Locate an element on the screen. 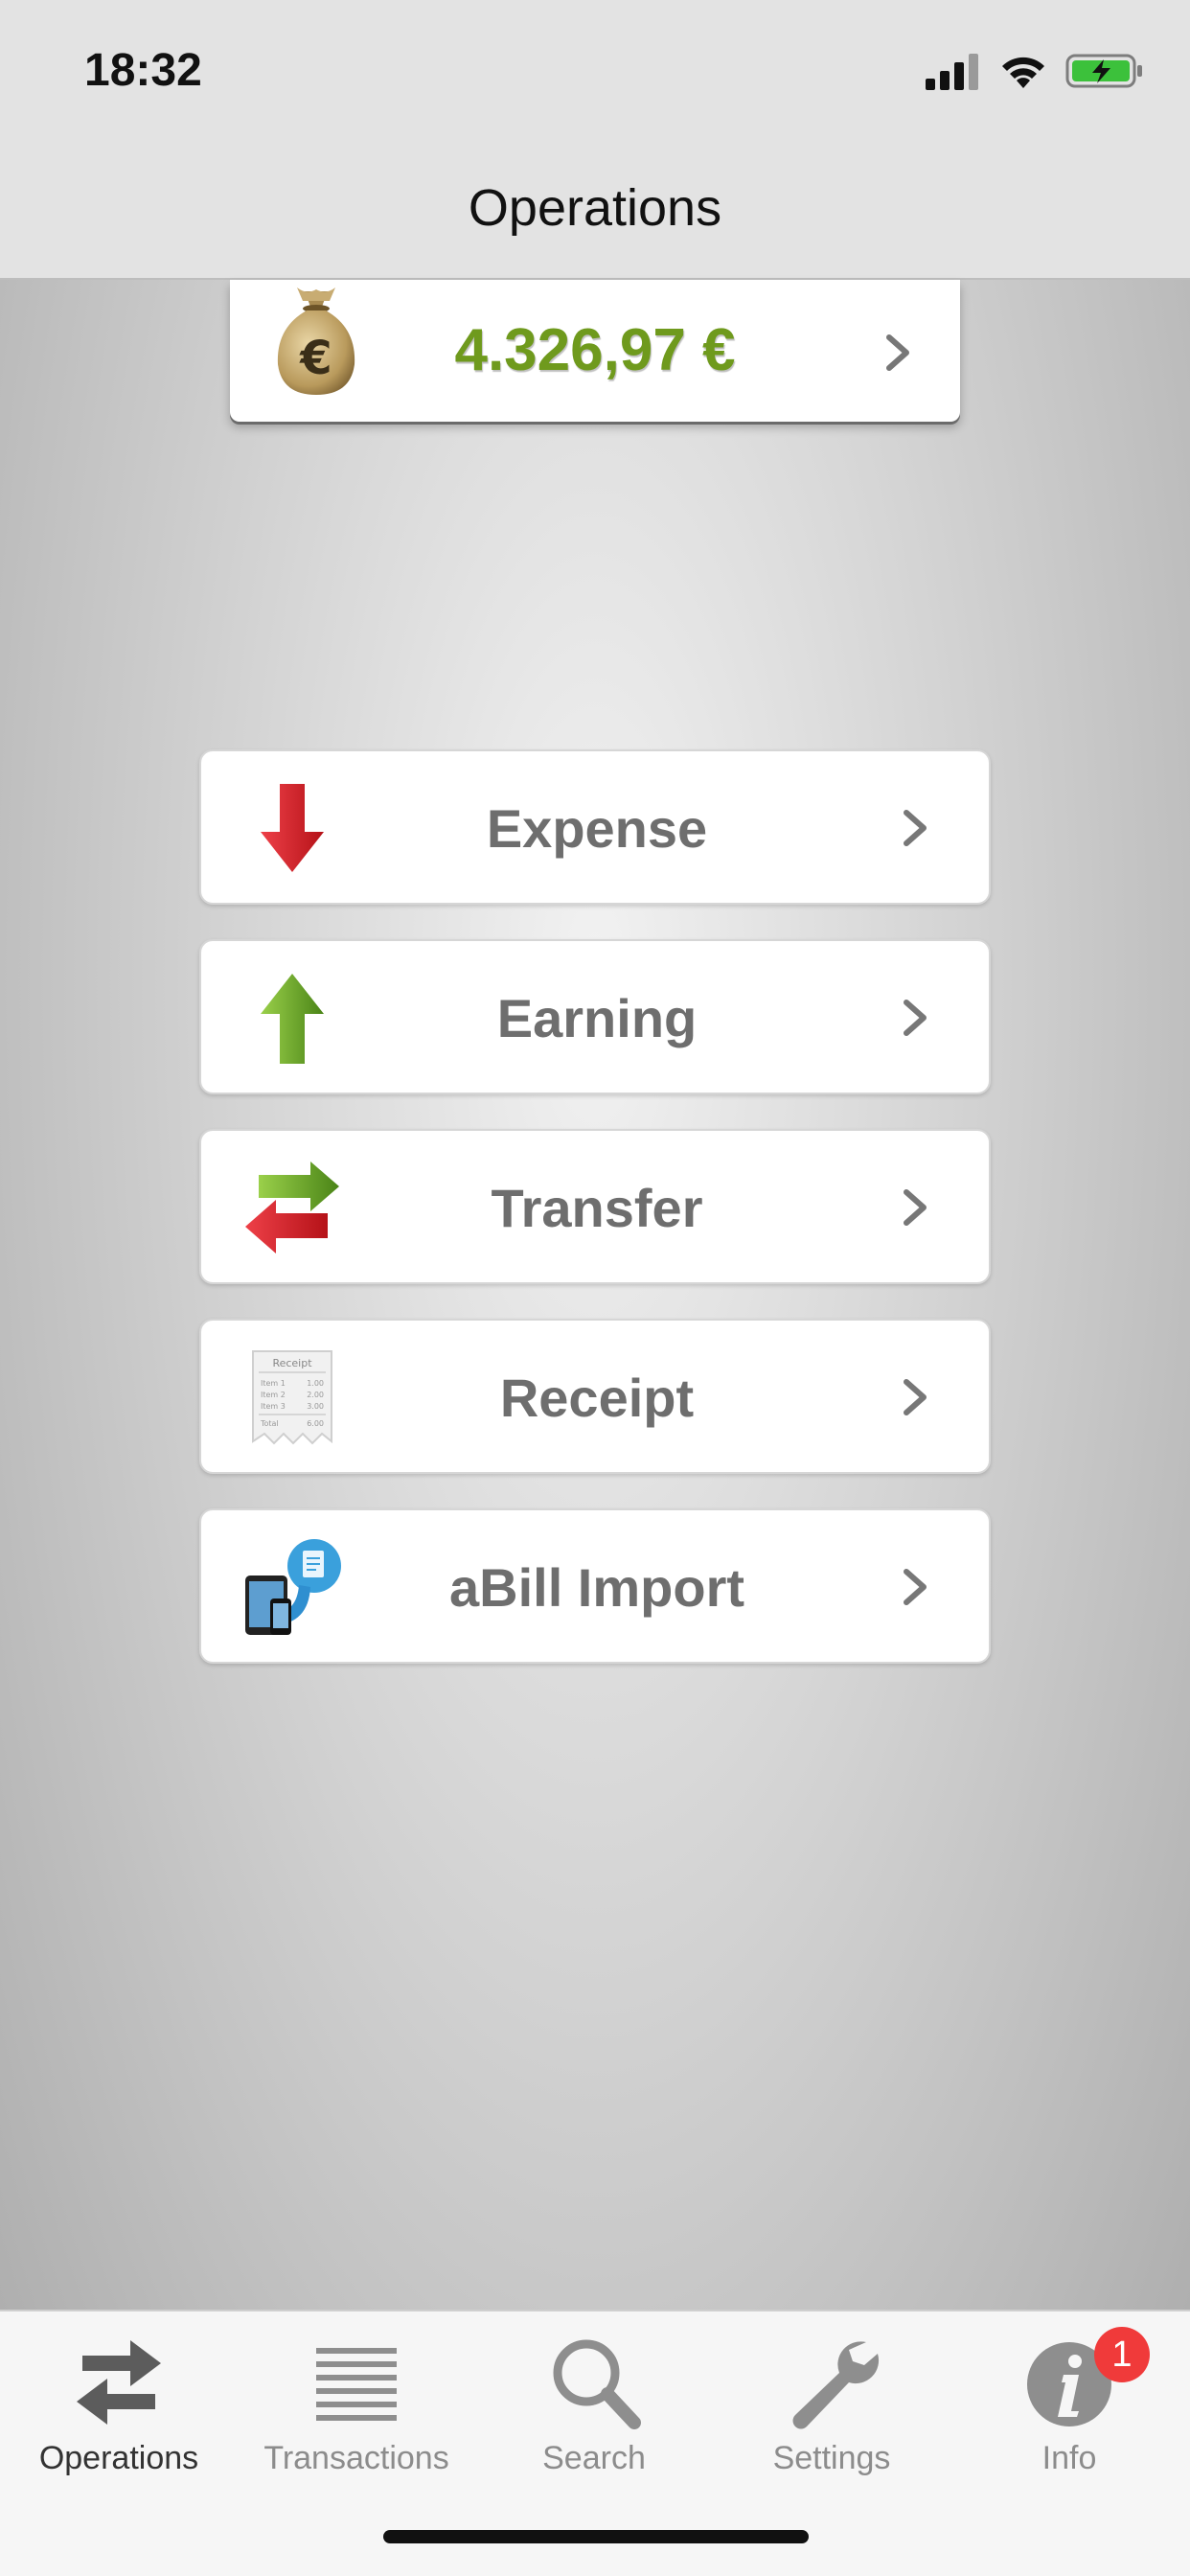 The height and width of the screenshot is (2576, 1190). earning-button: Earning is located at coordinates (595, 1016).